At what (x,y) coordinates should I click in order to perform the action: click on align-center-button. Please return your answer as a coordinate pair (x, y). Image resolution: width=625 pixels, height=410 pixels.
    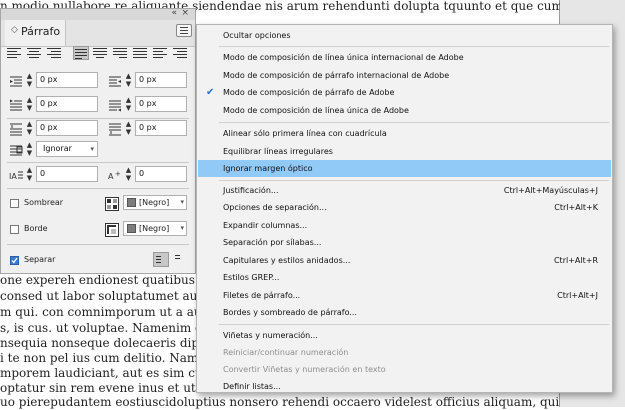
    Looking at the image, I should click on (35, 53).